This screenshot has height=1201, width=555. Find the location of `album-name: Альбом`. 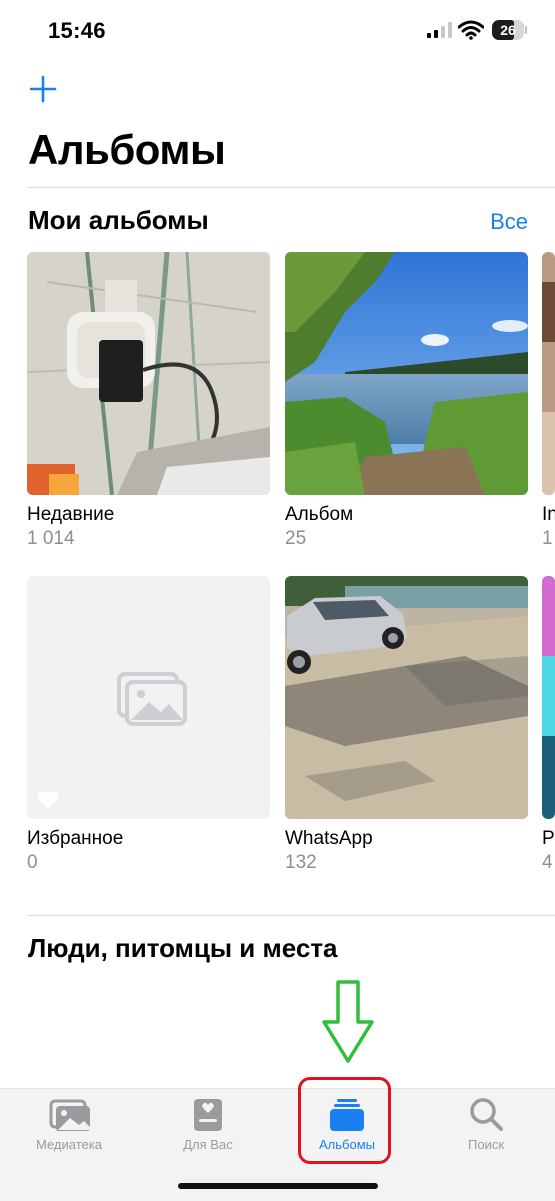

album-name: Альбом is located at coordinates (319, 514).